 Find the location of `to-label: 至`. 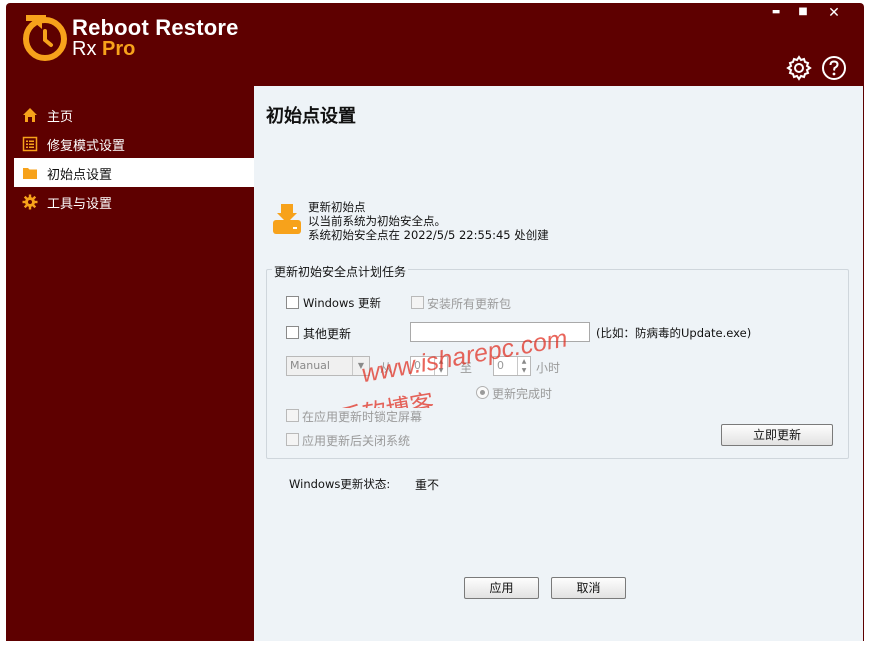

to-label: 至 is located at coordinates (466, 368).